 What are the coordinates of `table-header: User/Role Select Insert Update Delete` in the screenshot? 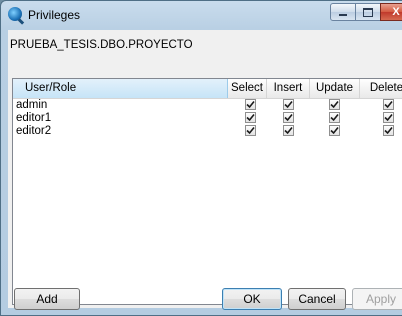 It's located at (207, 89).